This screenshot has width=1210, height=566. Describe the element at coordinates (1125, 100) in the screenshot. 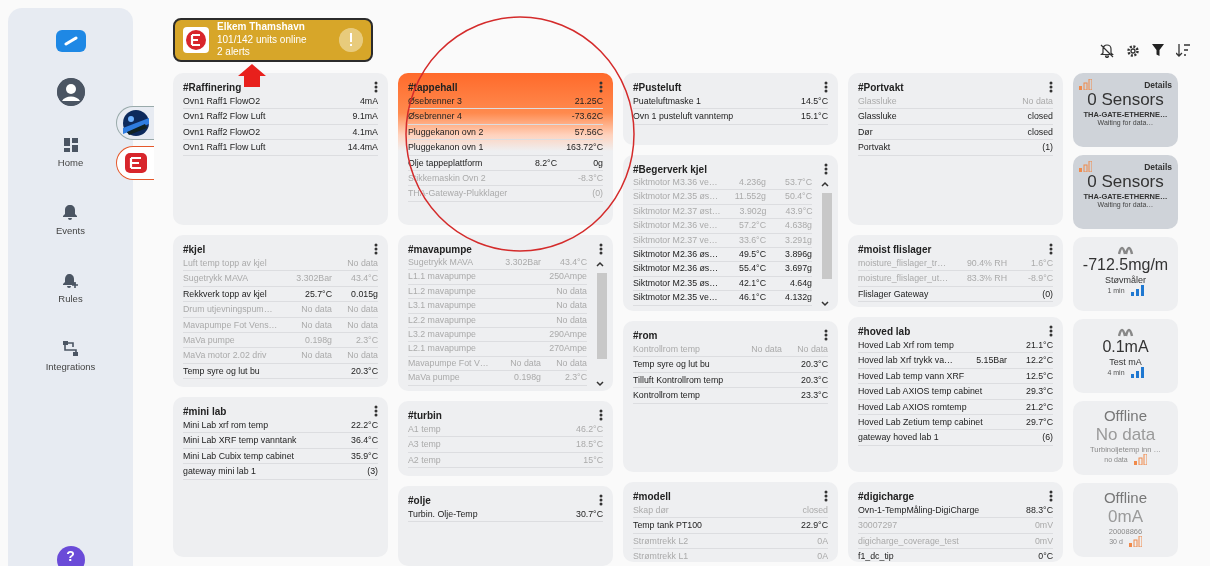

I see `sensor-count: 0 Sensors` at that location.